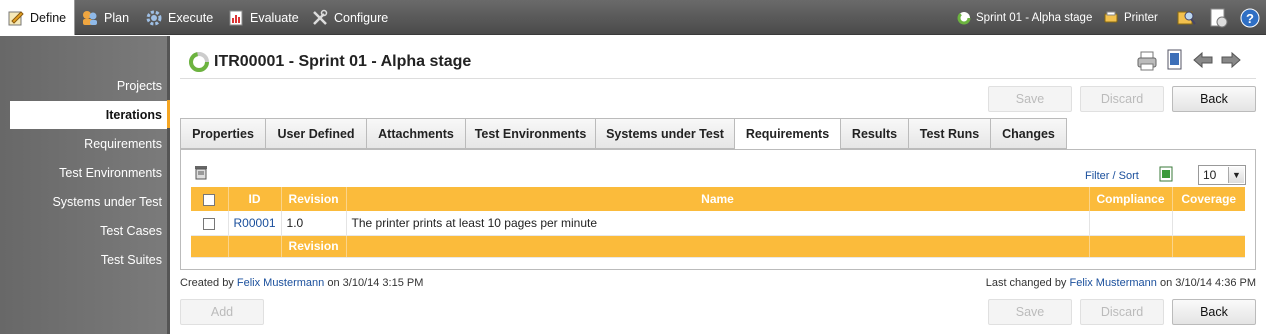  Describe the element at coordinates (201, 172) in the screenshot. I see `delete-trash-icon` at that location.